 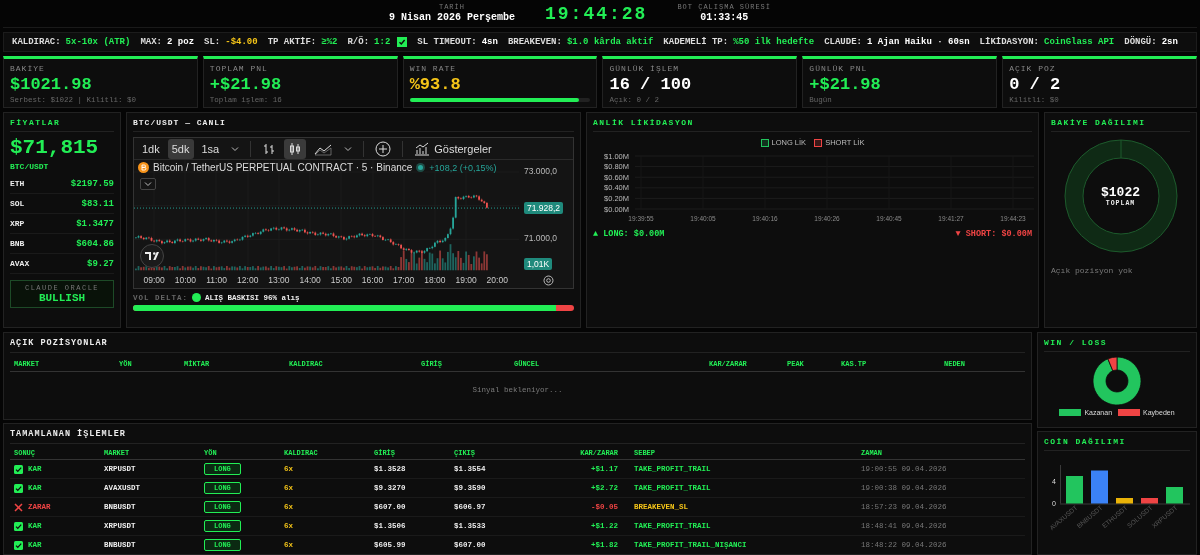 I want to click on panel-title: ANLİK LİKİDASYON, so click(x=812, y=125).